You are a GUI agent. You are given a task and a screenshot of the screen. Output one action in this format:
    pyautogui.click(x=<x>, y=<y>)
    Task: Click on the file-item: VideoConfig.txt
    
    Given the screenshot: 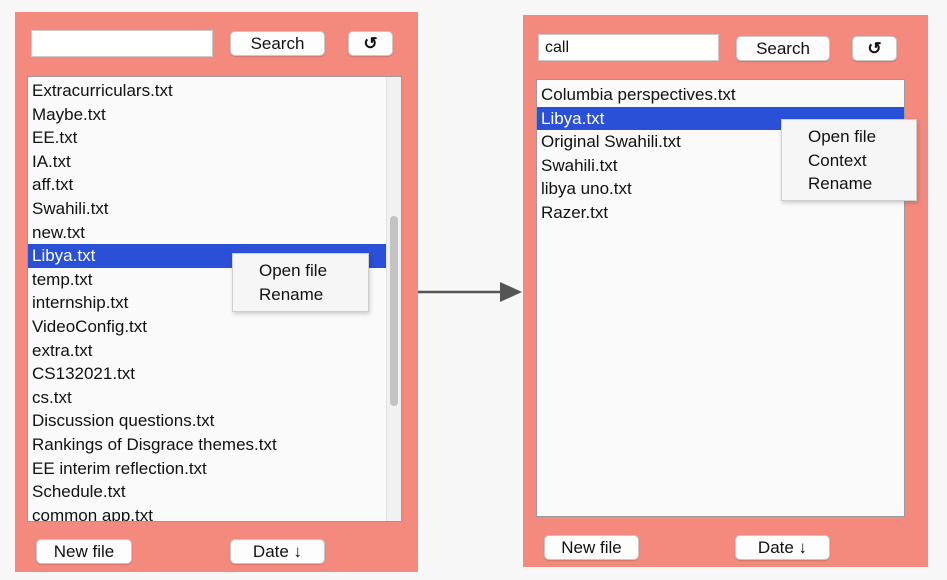 What is the action you would take?
    pyautogui.click(x=207, y=327)
    